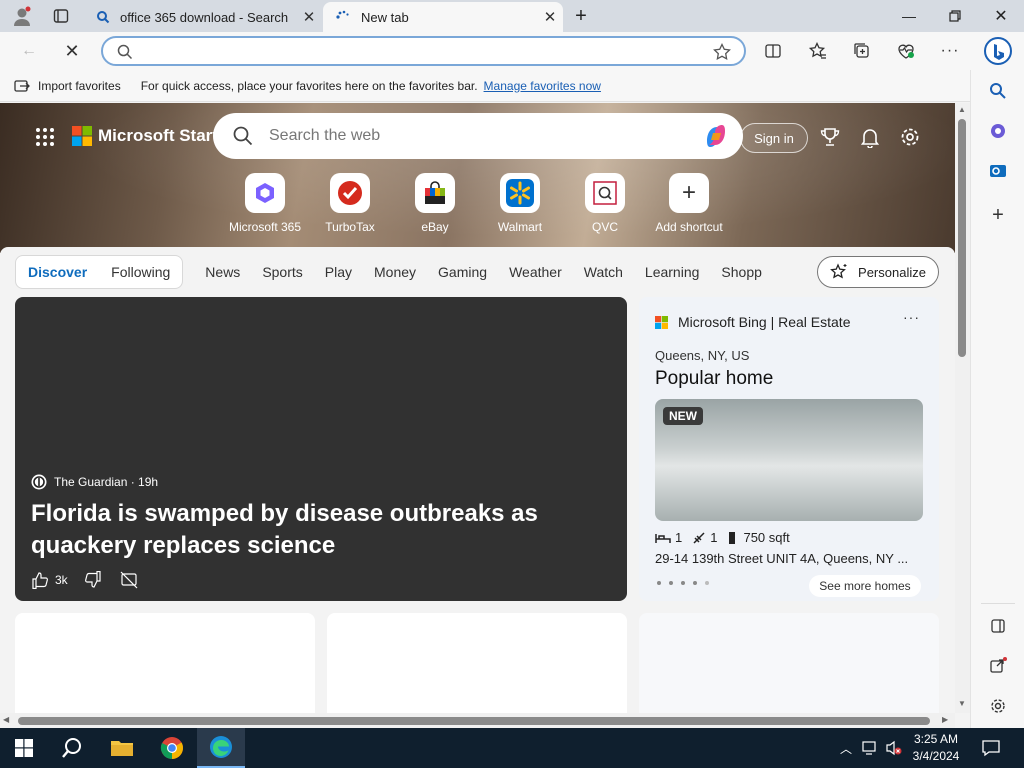 Image resolution: width=1024 pixels, height=768 pixels. What do you see at coordinates (395, 272) in the screenshot?
I see `nav-item: Money` at bounding box center [395, 272].